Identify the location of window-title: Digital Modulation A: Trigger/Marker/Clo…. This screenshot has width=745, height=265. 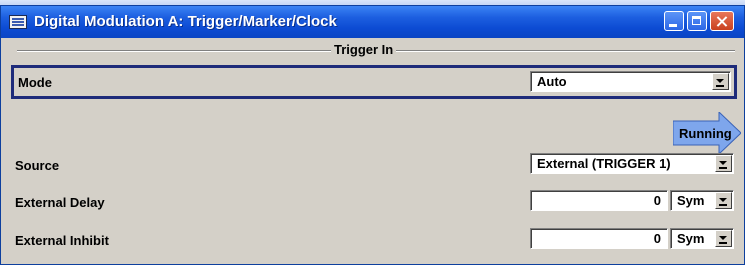
(185, 21).